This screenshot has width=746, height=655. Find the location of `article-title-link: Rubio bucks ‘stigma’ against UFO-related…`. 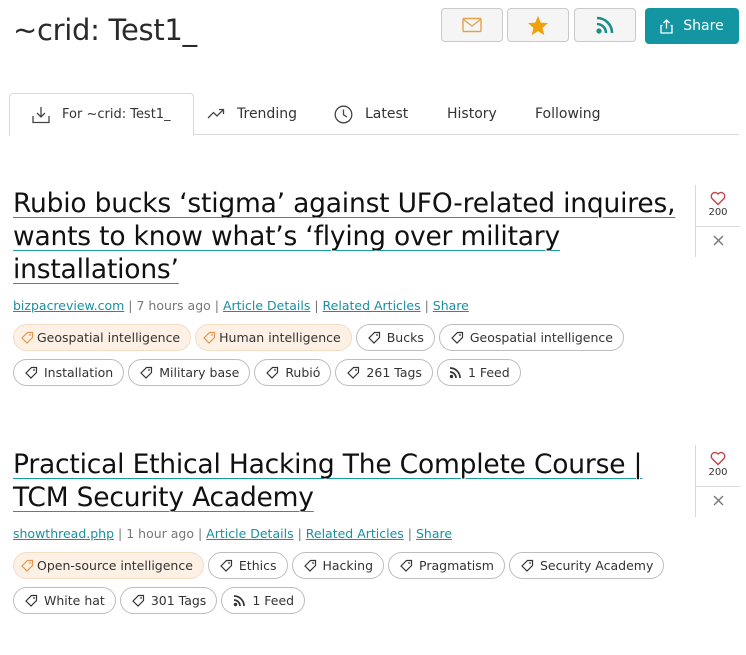

article-title-link: Rubio bucks ‘stigma’ against UFO-related… is located at coordinates (348, 236).